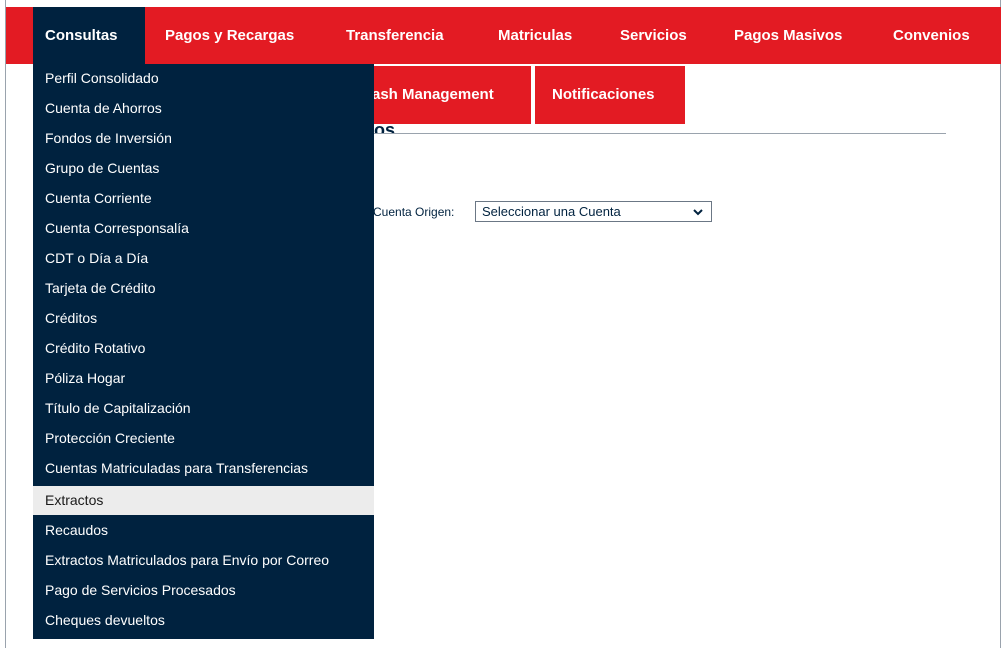 The height and width of the screenshot is (648, 1001). Describe the element at coordinates (414, 212) in the screenshot. I see `account-origin-label: Cuenta Origen:` at that location.